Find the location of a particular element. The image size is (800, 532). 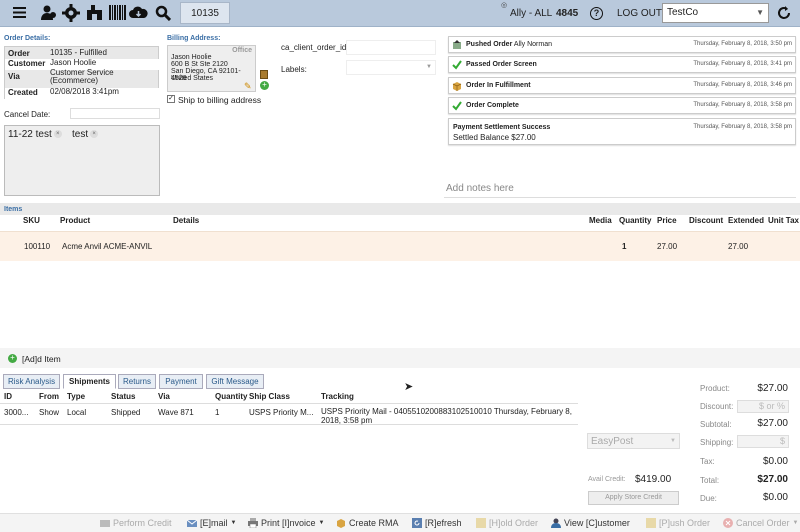

box-icon is located at coordinates (457, 86).